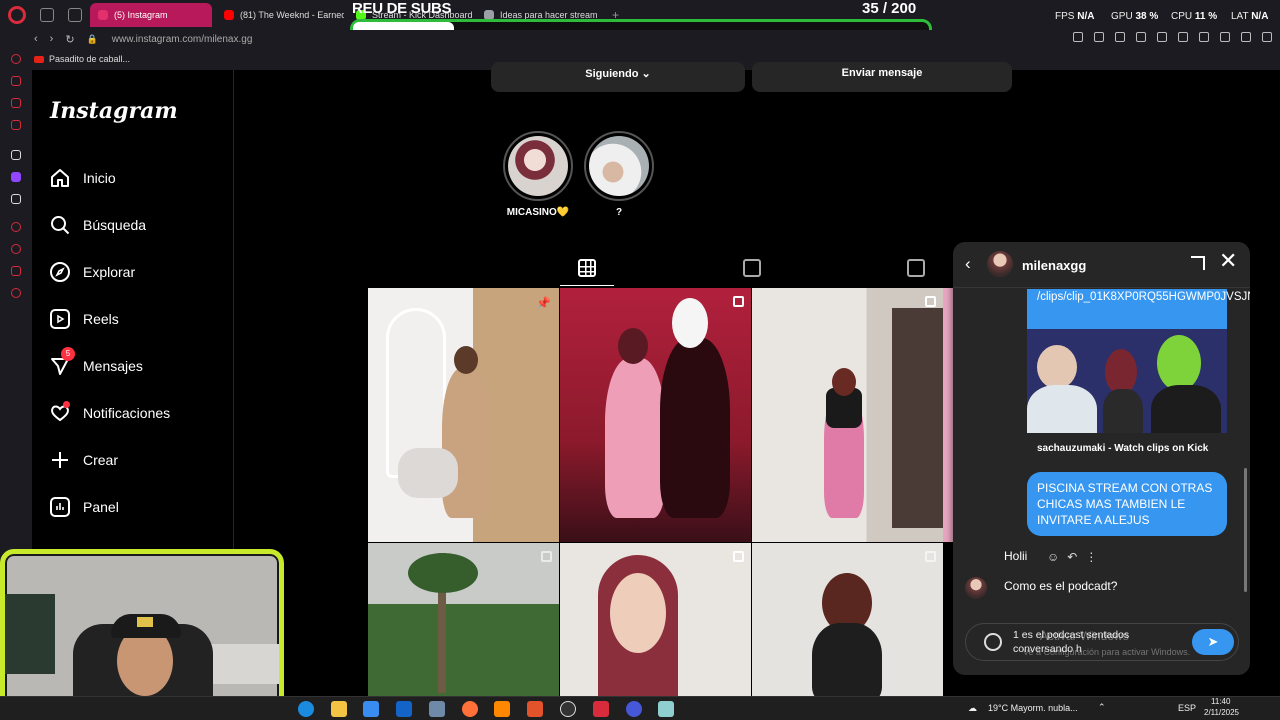 This screenshot has width=1280, height=720. What do you see at coordinates (1091, 557) in the screenshot?
I see `more-options-icon: ⋮` at bounding box center [1091, 557].